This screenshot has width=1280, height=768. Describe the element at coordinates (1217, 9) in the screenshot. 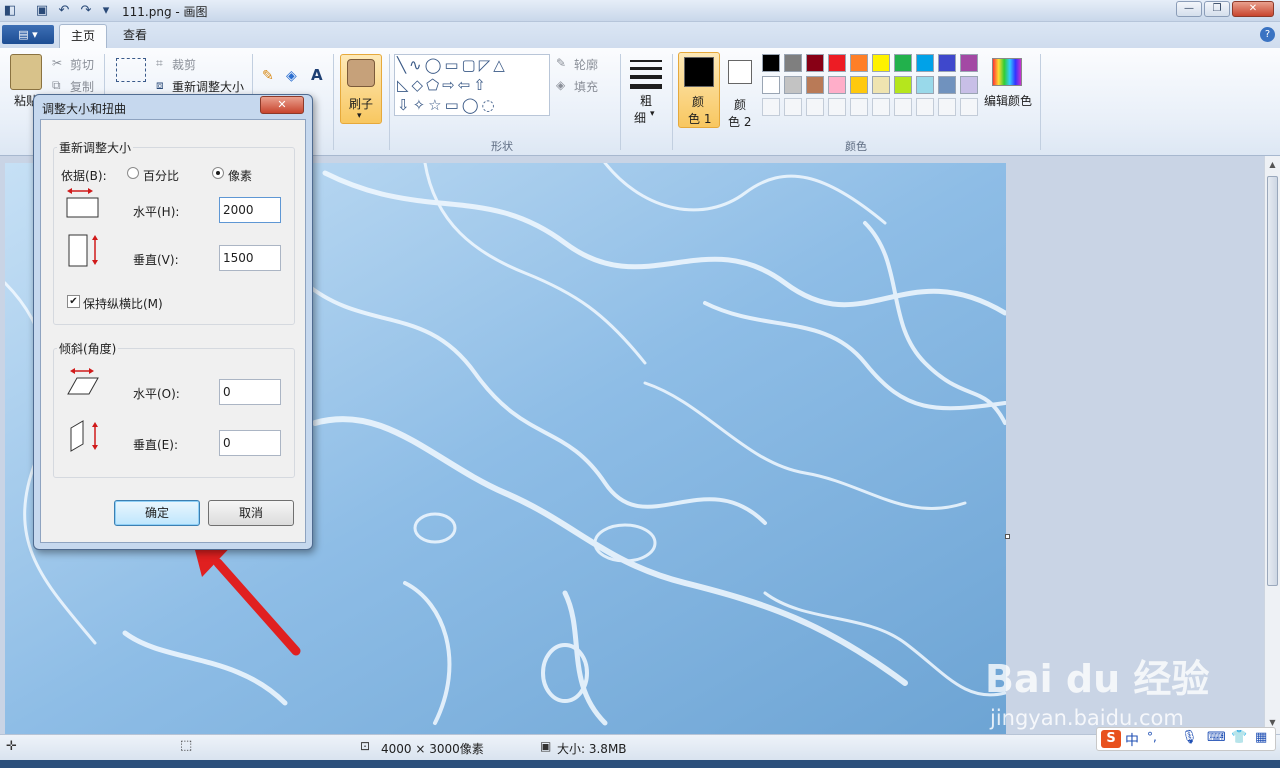

I see `maximize-button: ❐` at that location.